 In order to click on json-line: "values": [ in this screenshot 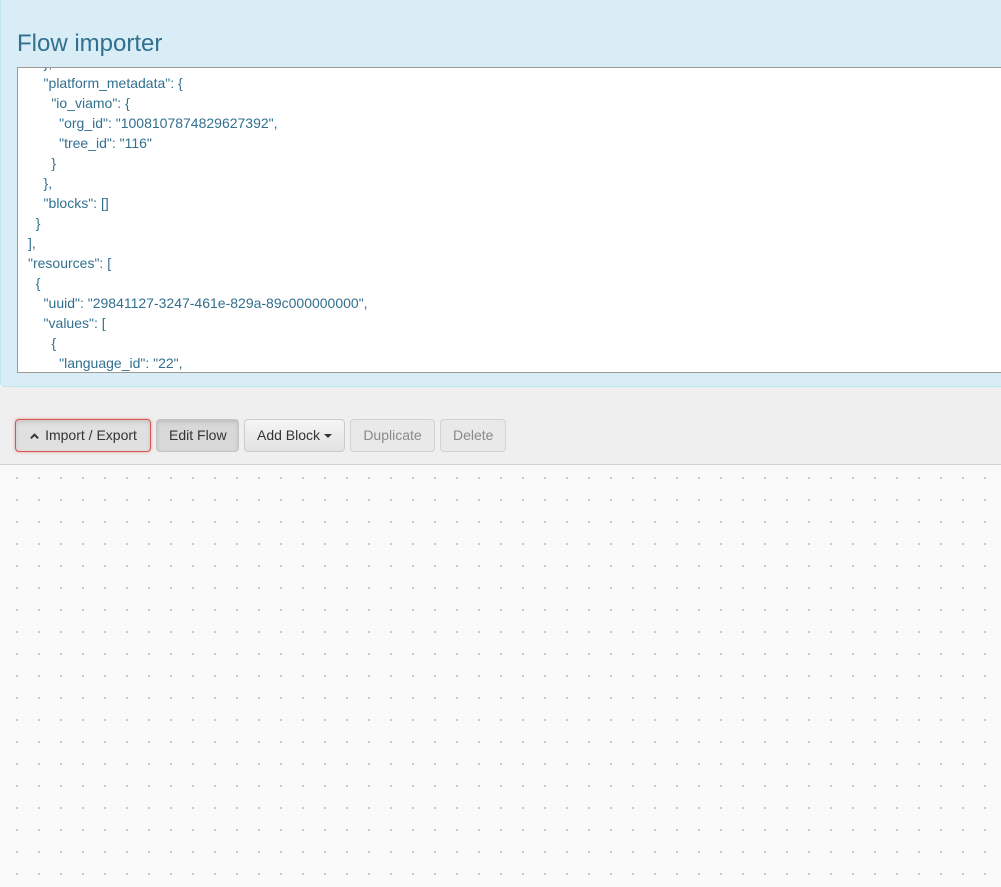, I will do `click(67, 323)`.